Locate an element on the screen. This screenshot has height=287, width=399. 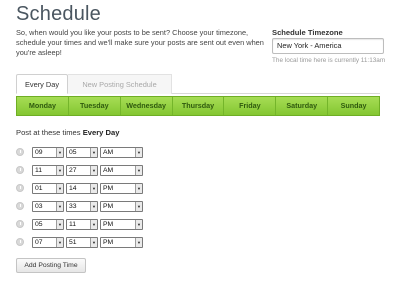
local-time-note: The local time here is currently 11:13am is located at coordinates (329, 60).